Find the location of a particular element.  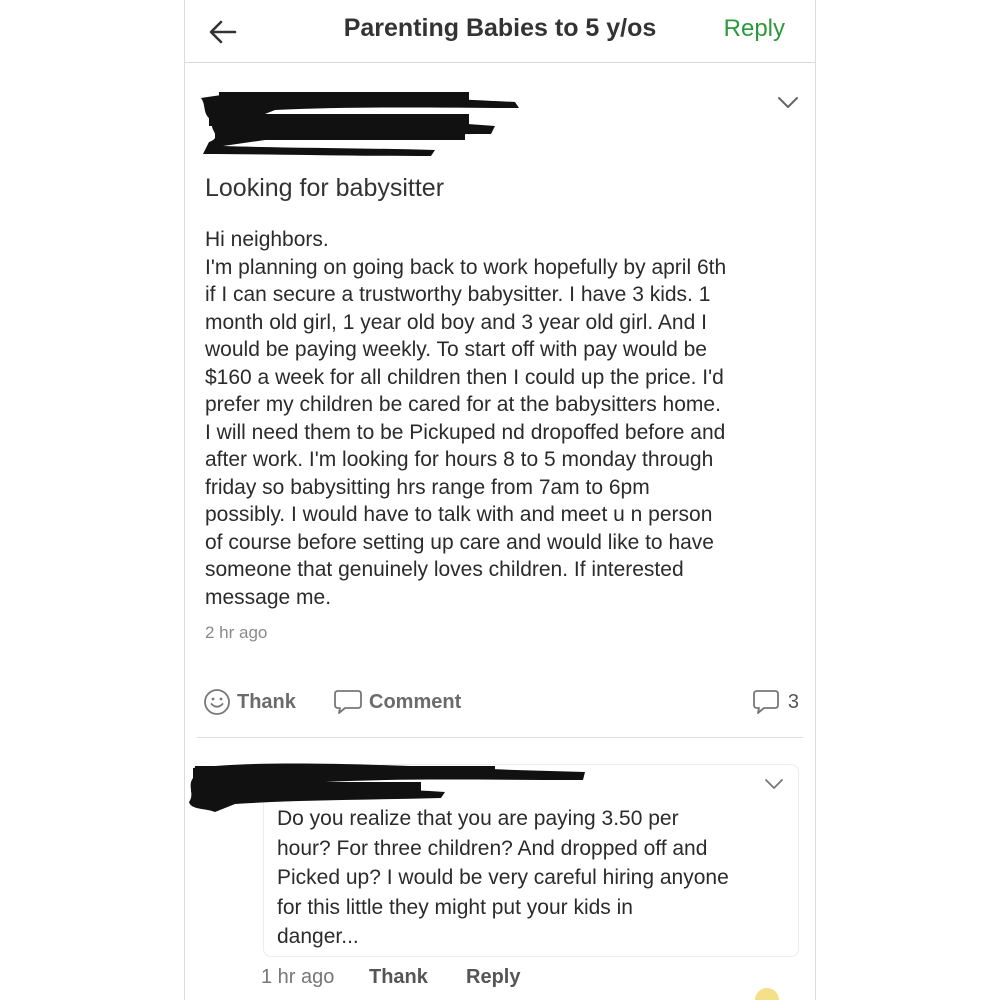

top-bar: Parenting Babies to 5 y/os Reply is located at coordinates (500, 31).